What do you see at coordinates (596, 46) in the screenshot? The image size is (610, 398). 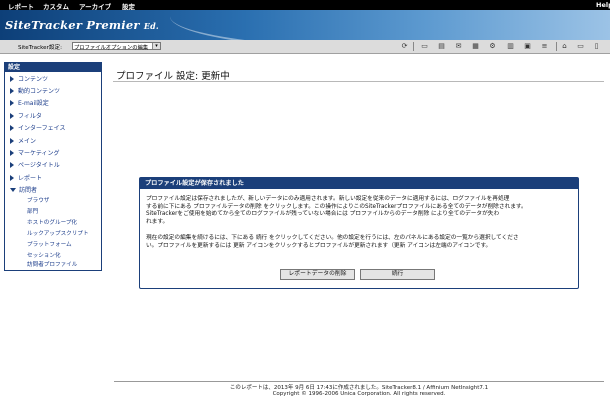 I see `bookmark-icon: ▯` at bounding box center [596, 46].